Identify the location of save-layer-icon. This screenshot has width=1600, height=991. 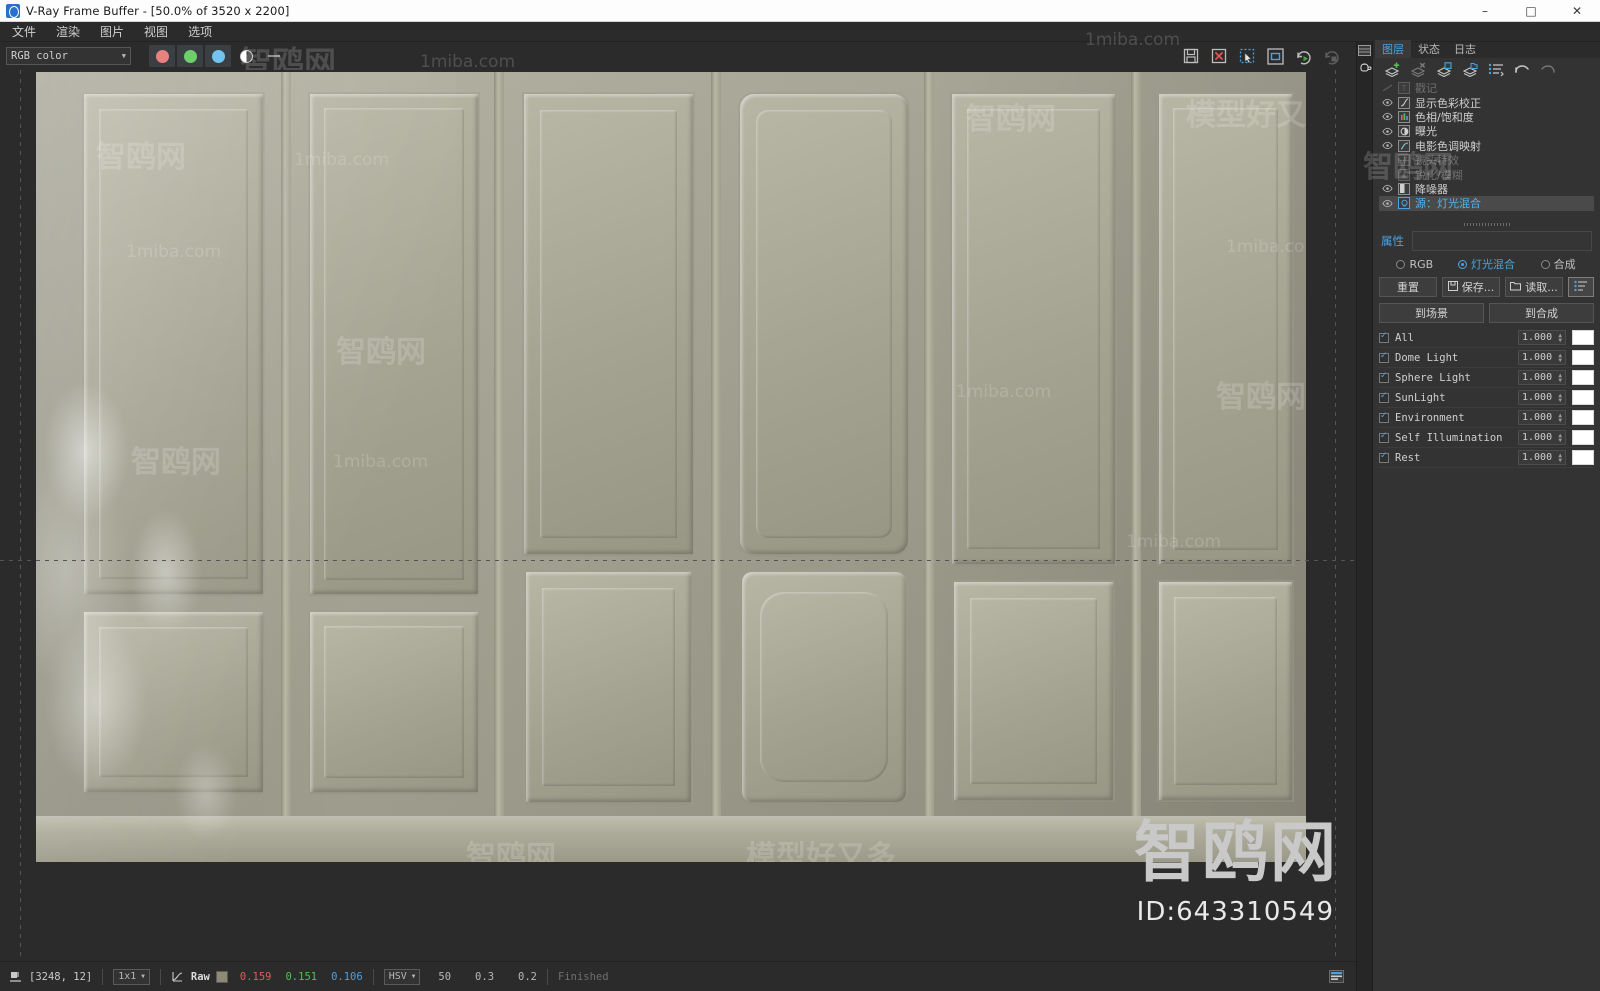
(1443, 69).